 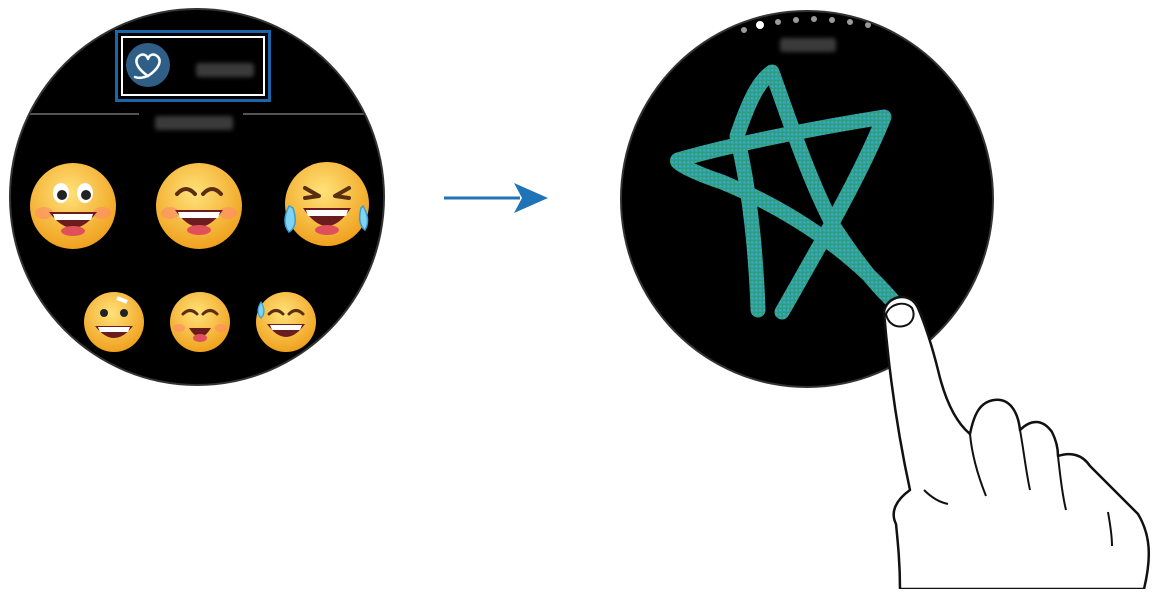 I want to click on arrow-right-icon, so click(x=497, y=198).